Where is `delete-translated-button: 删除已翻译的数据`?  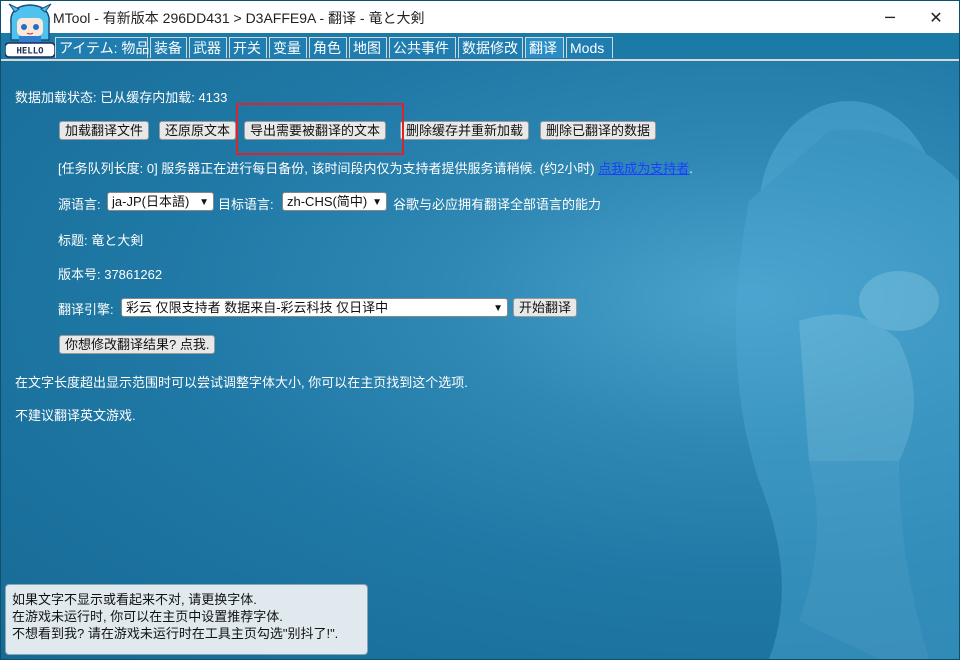 delete-translated-button: 删除已翻译的数据 is located at coordinates (598, 130).